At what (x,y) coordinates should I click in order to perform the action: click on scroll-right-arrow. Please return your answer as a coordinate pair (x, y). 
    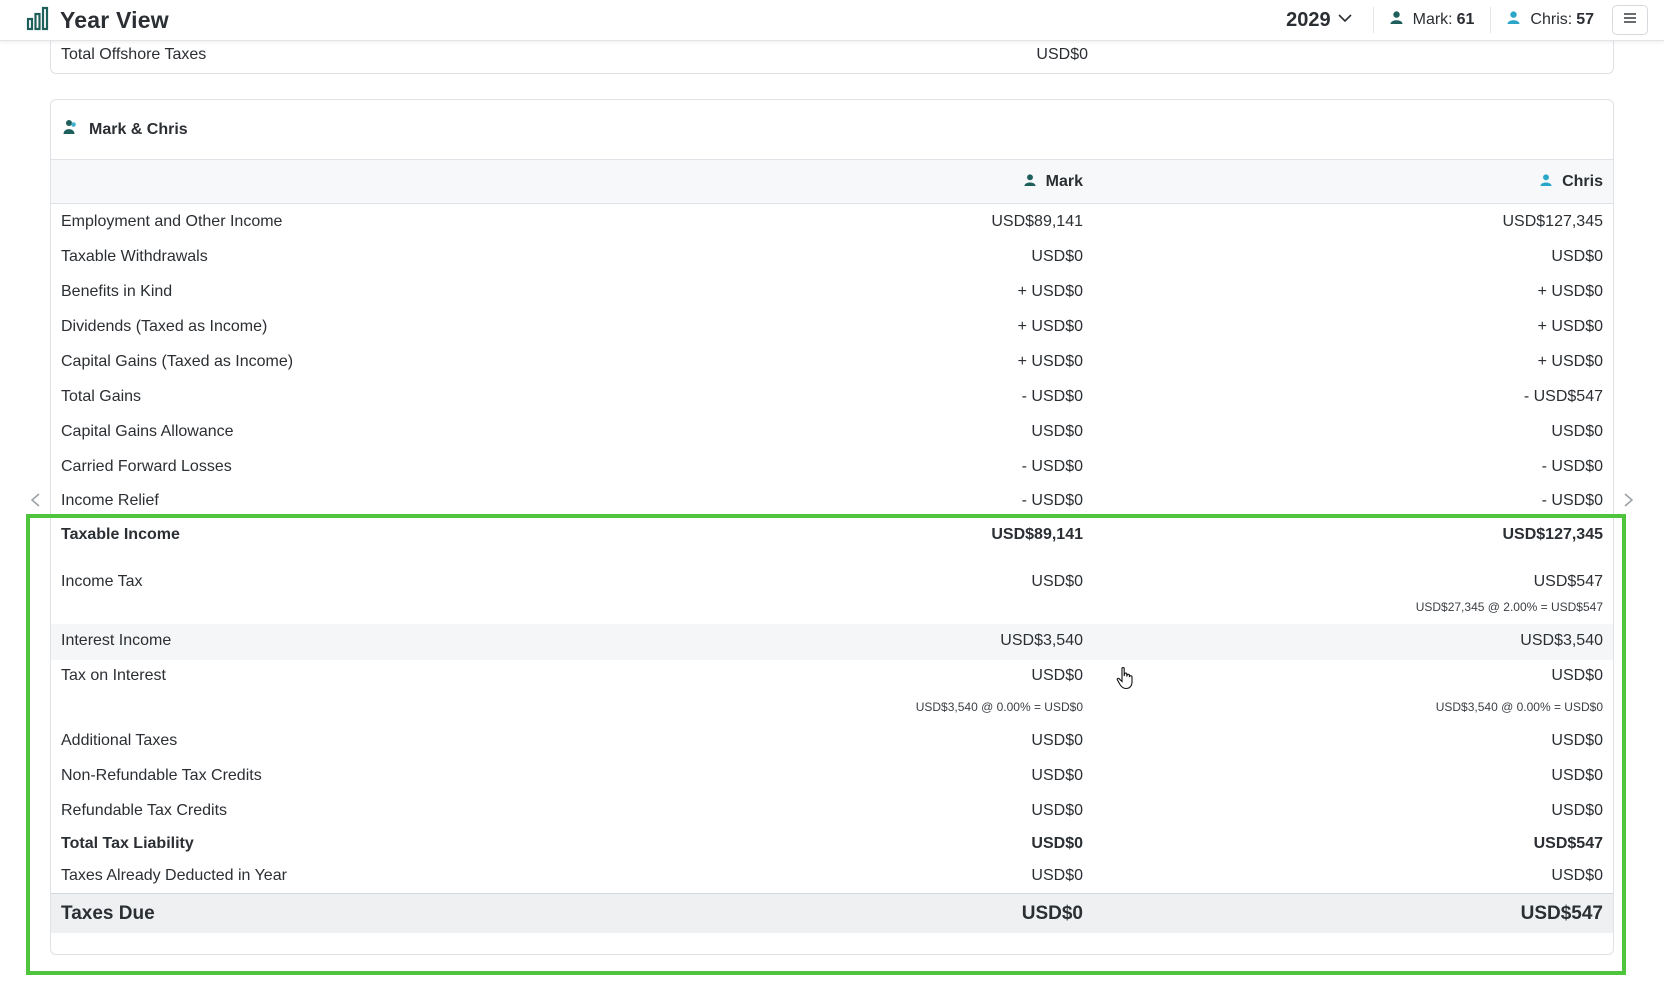
    Looking at the image, I should click on (1628, 500).